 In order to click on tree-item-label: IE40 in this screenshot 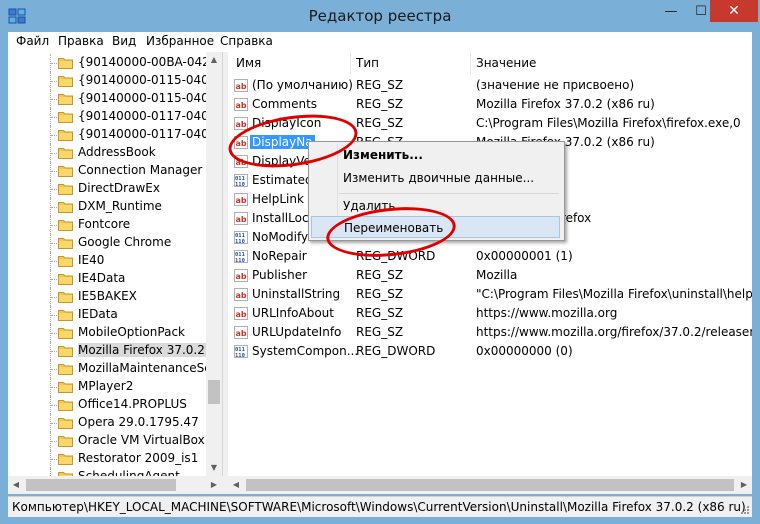, I will do `click(91, 260)`.